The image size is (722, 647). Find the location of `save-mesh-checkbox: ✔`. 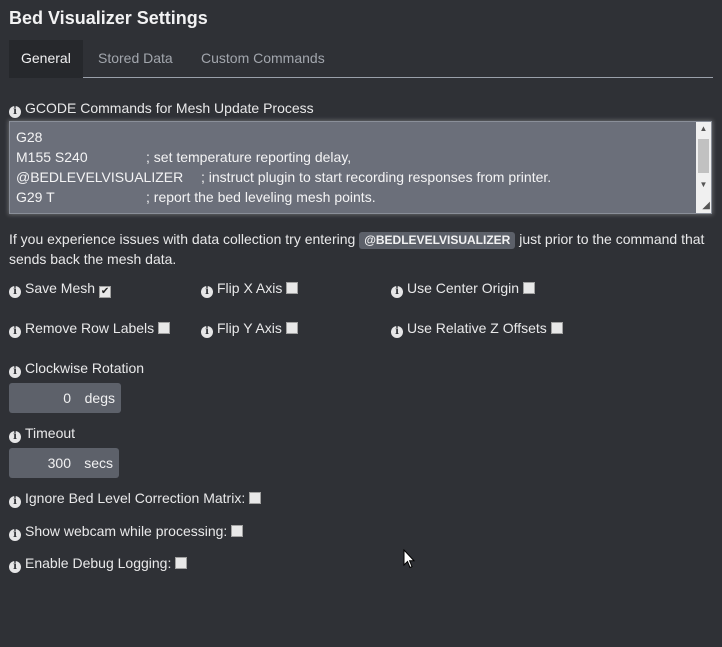

save-mesh-checkbox: ✔ is located at coordinates (105, 292).